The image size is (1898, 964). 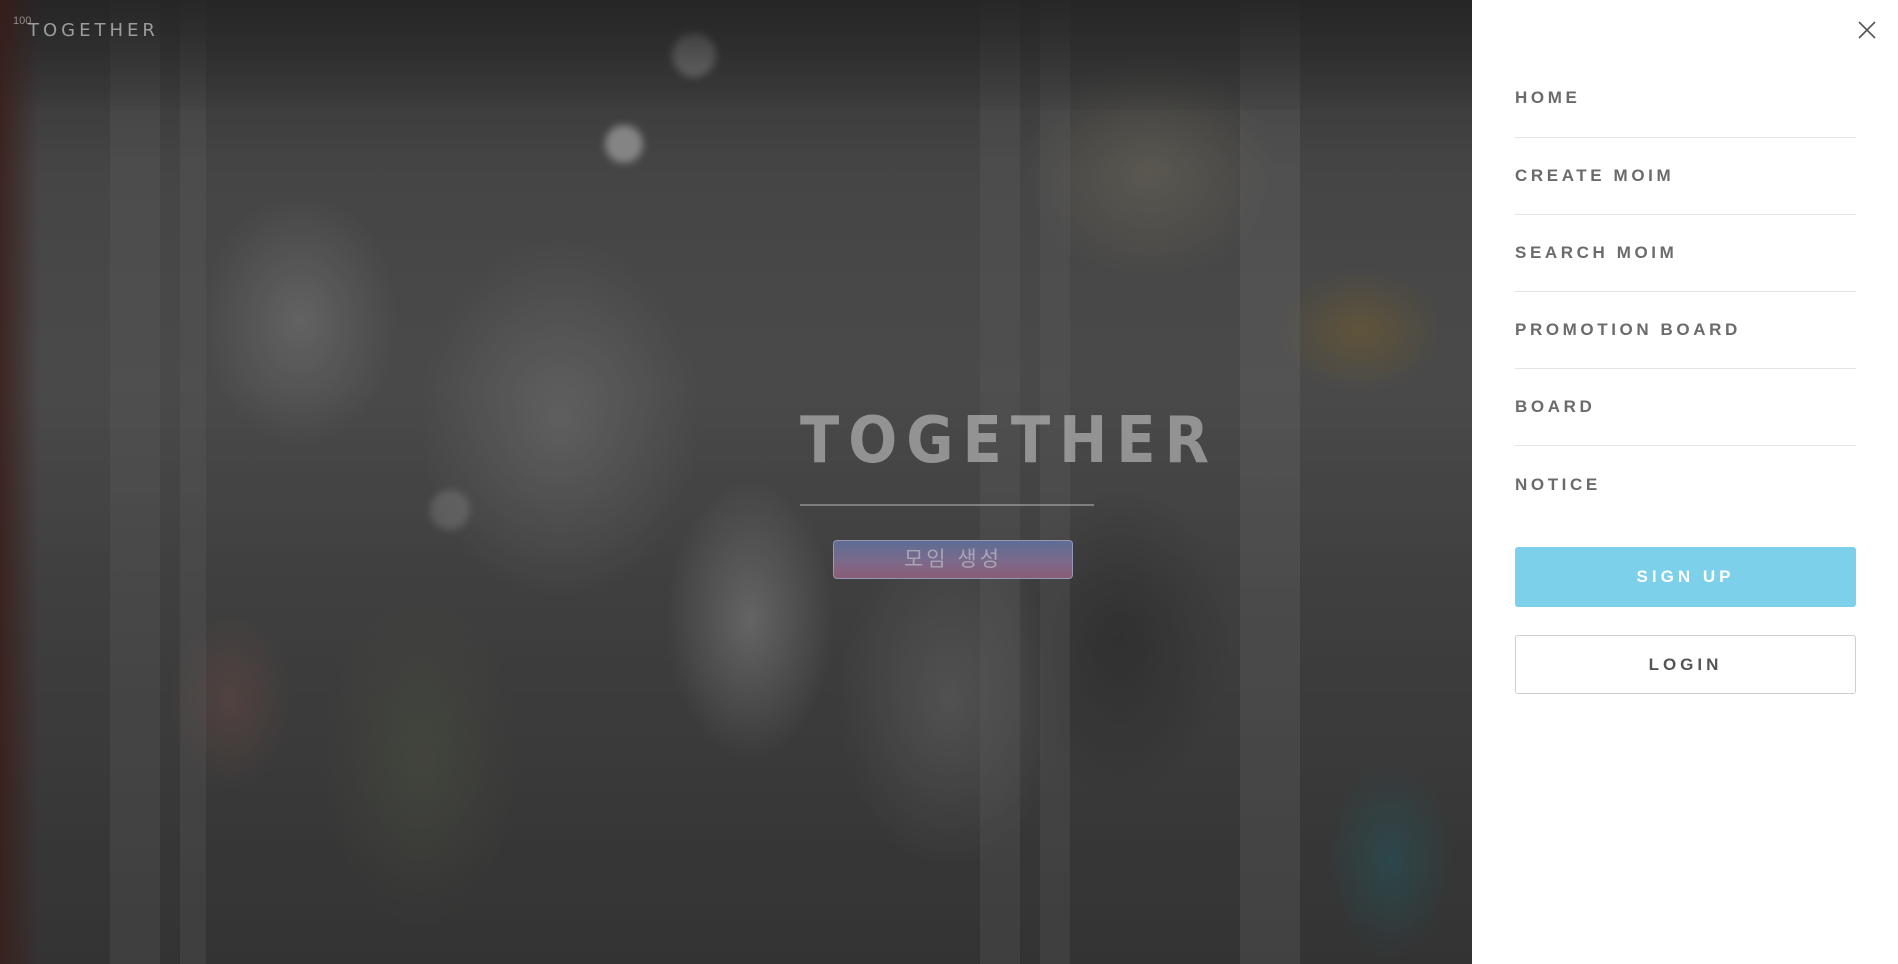 I want to click on sidebar-item-search-moim: SEARCH MOIM, so click(x=1685, y=253).